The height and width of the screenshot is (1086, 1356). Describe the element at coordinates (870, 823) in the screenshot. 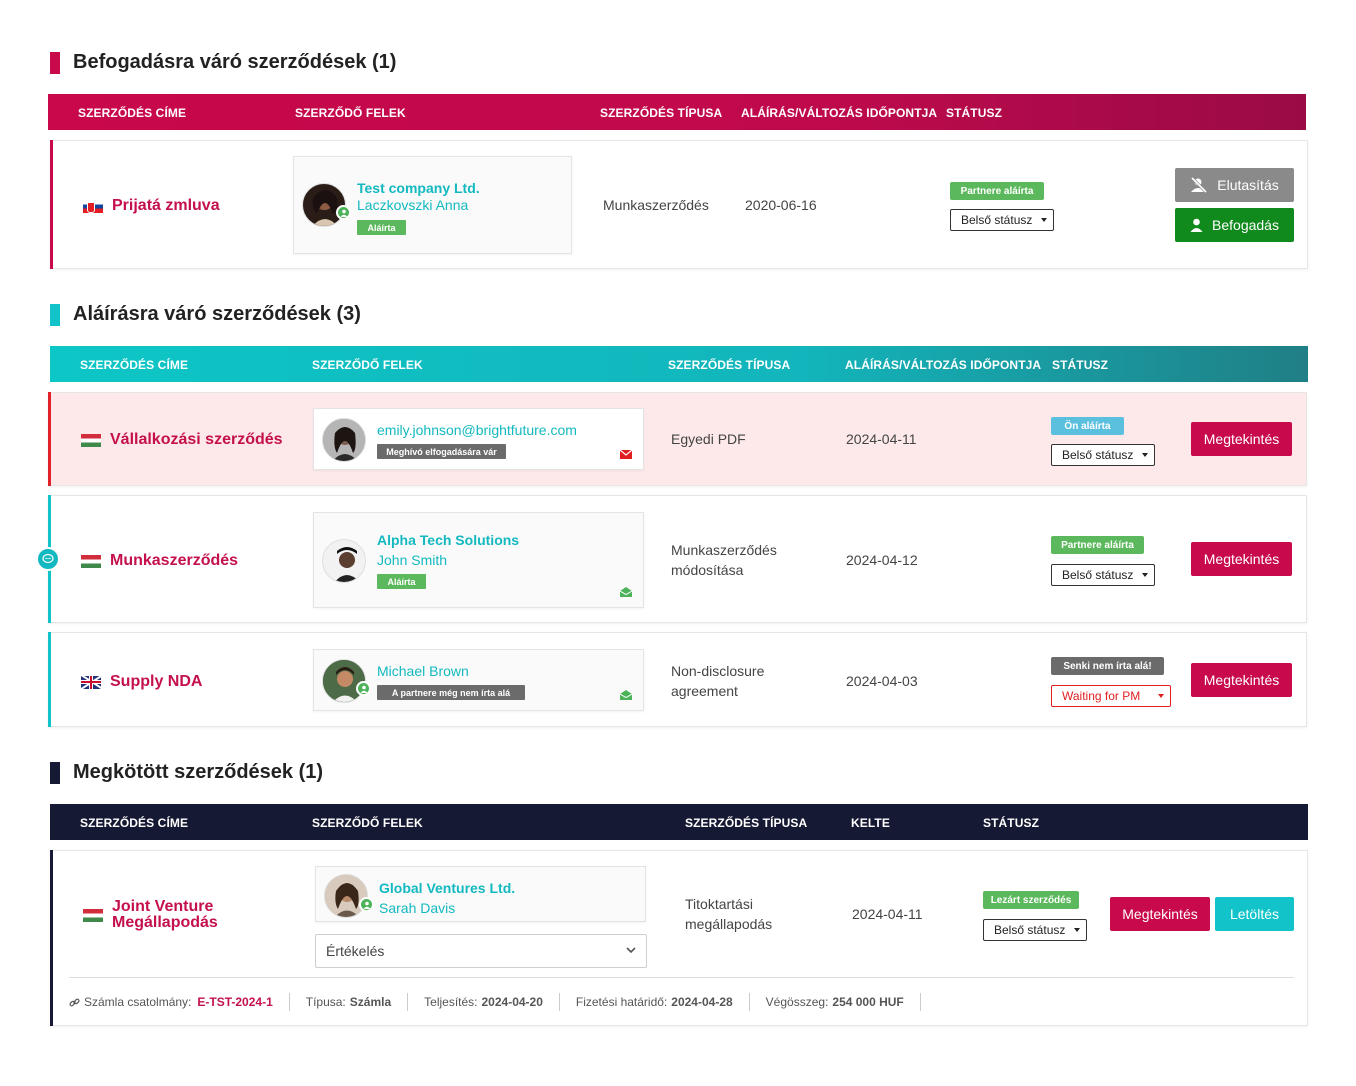

I see `header-date: KELTE` at that location.